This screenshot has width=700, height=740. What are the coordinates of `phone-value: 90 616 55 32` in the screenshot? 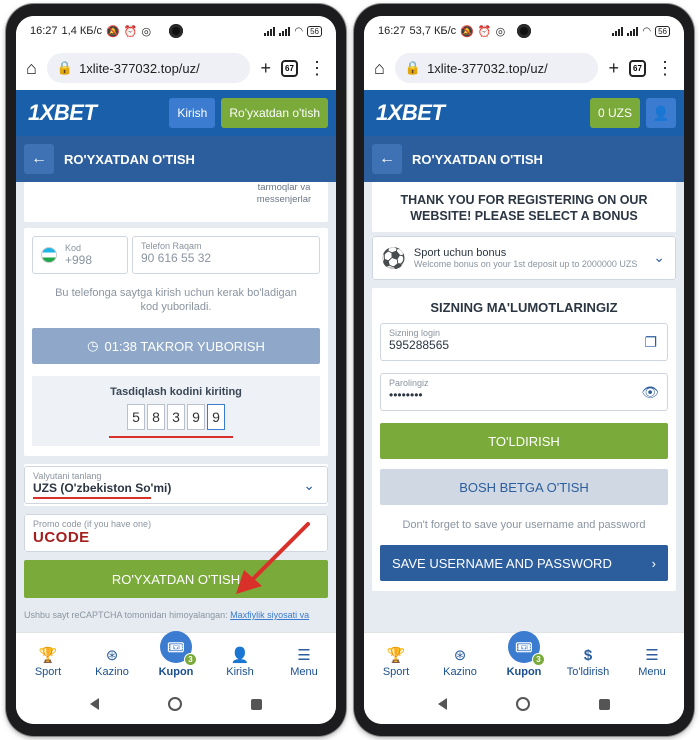 It's located at (176, 258).